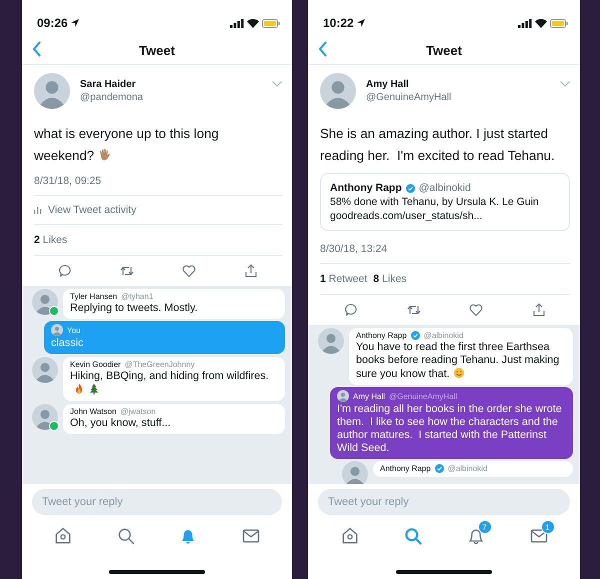 Image resolution: width=600 pixels, height=579 pixels. What do you see at coordinates (94, 296) in the screenshot?
I see `author-name: Tyler Hansen` at bounding box center [94, 296].